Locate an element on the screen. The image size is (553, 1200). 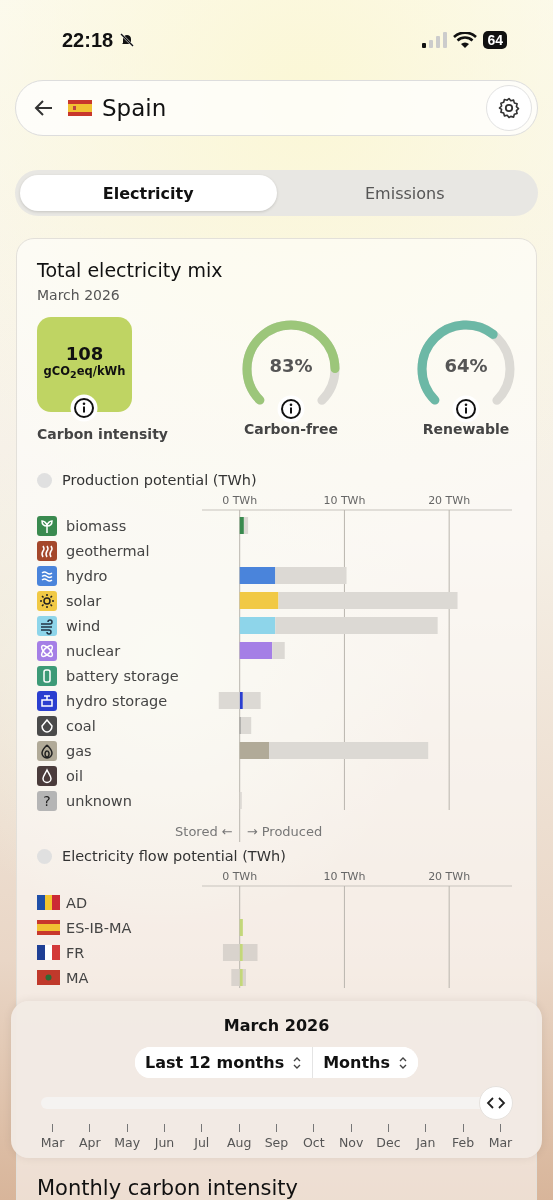
category-label: battery storage is located at coordinates (122, 676).